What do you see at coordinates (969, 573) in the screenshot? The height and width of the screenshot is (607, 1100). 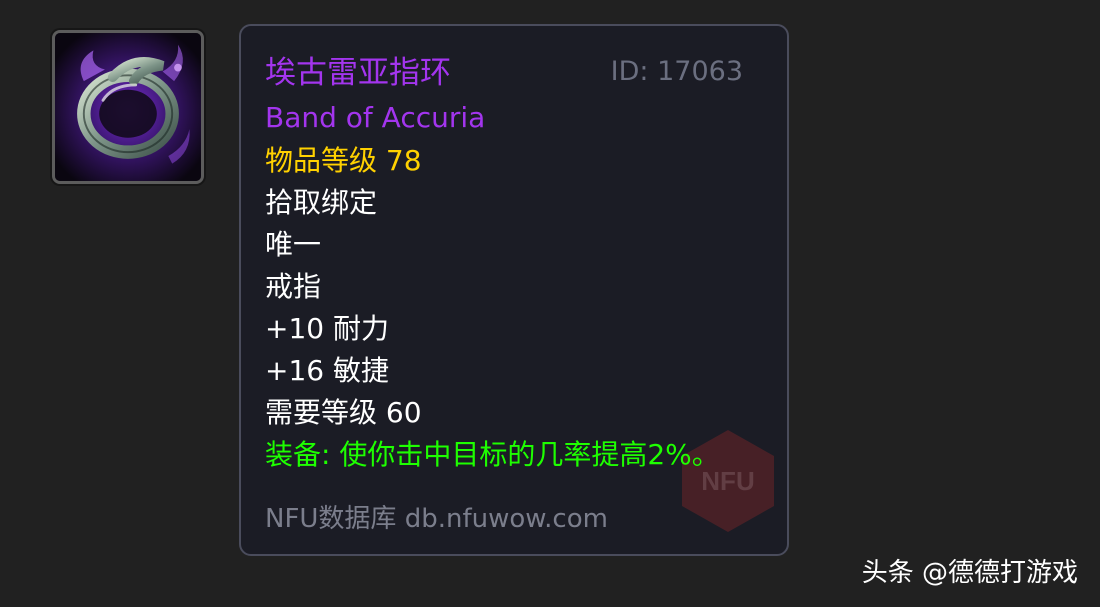 I see `author-credit: 头条 @德德打游戏` at bounding box center [969, 573].